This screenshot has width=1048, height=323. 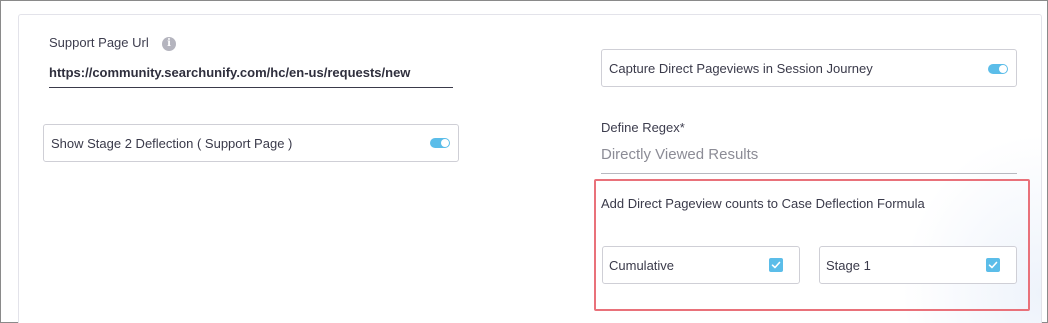 I want to click on support-page-url-label: Support Page Url, so click(x=99, y=42).